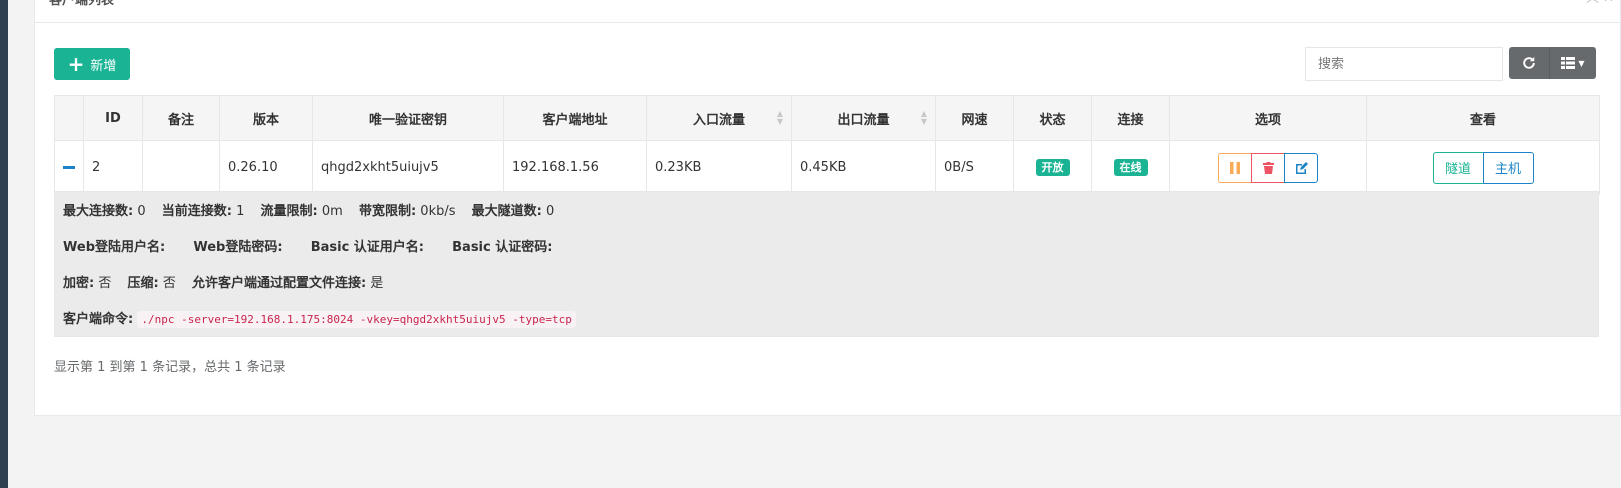  I want to click on basic-user-label: Basic 认证用户名:, so click(367, 247).